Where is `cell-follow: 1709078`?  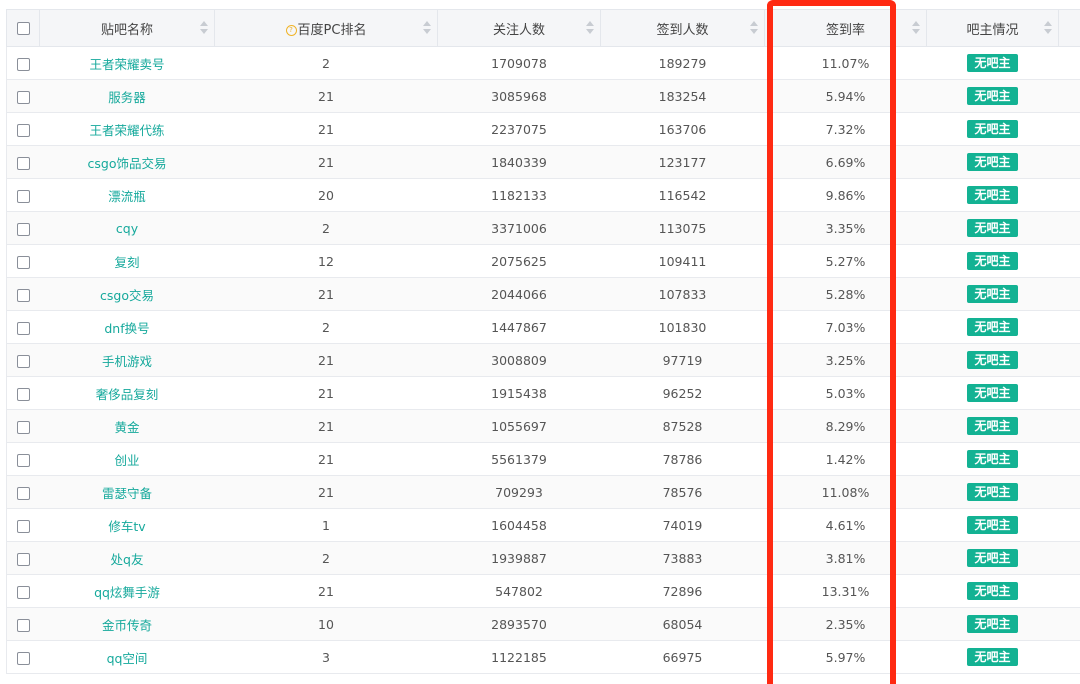
cell-follow: 1709078 is located at coordinates (519, 63).